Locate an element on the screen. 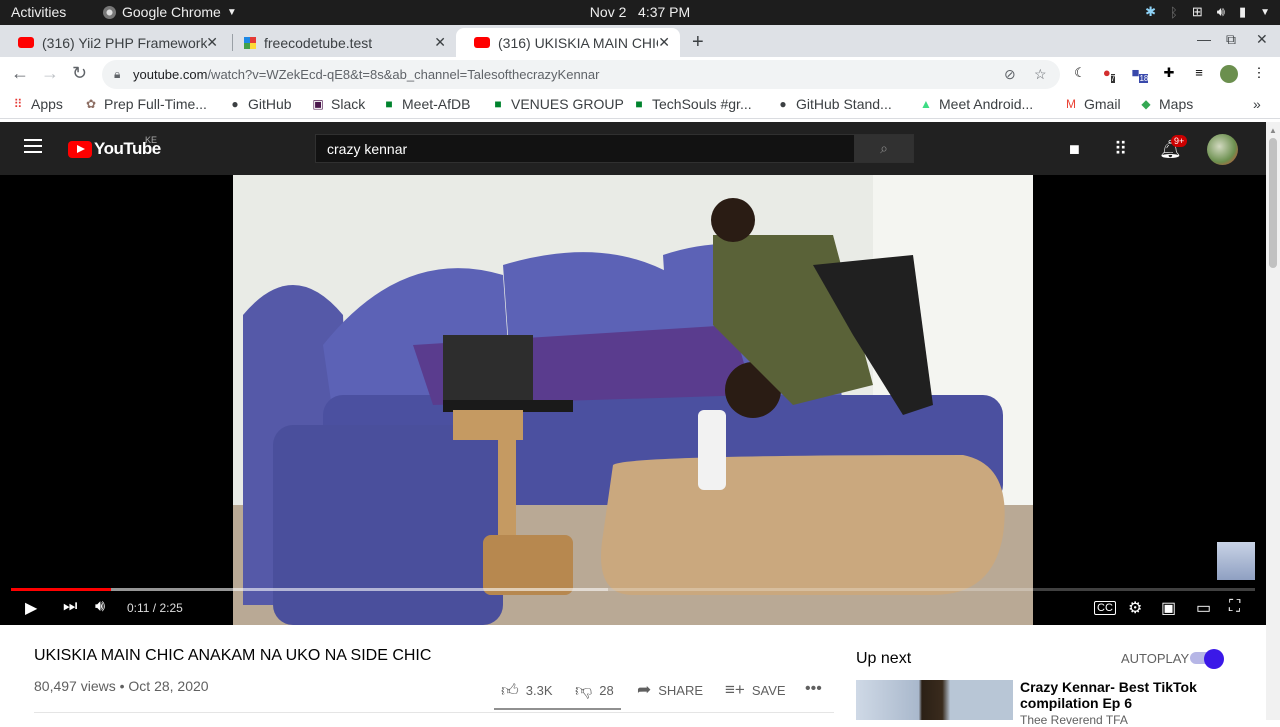 The image size is (1280, 727). time-display: 0:11 / 2:25 is located at coordinates (155, 608).